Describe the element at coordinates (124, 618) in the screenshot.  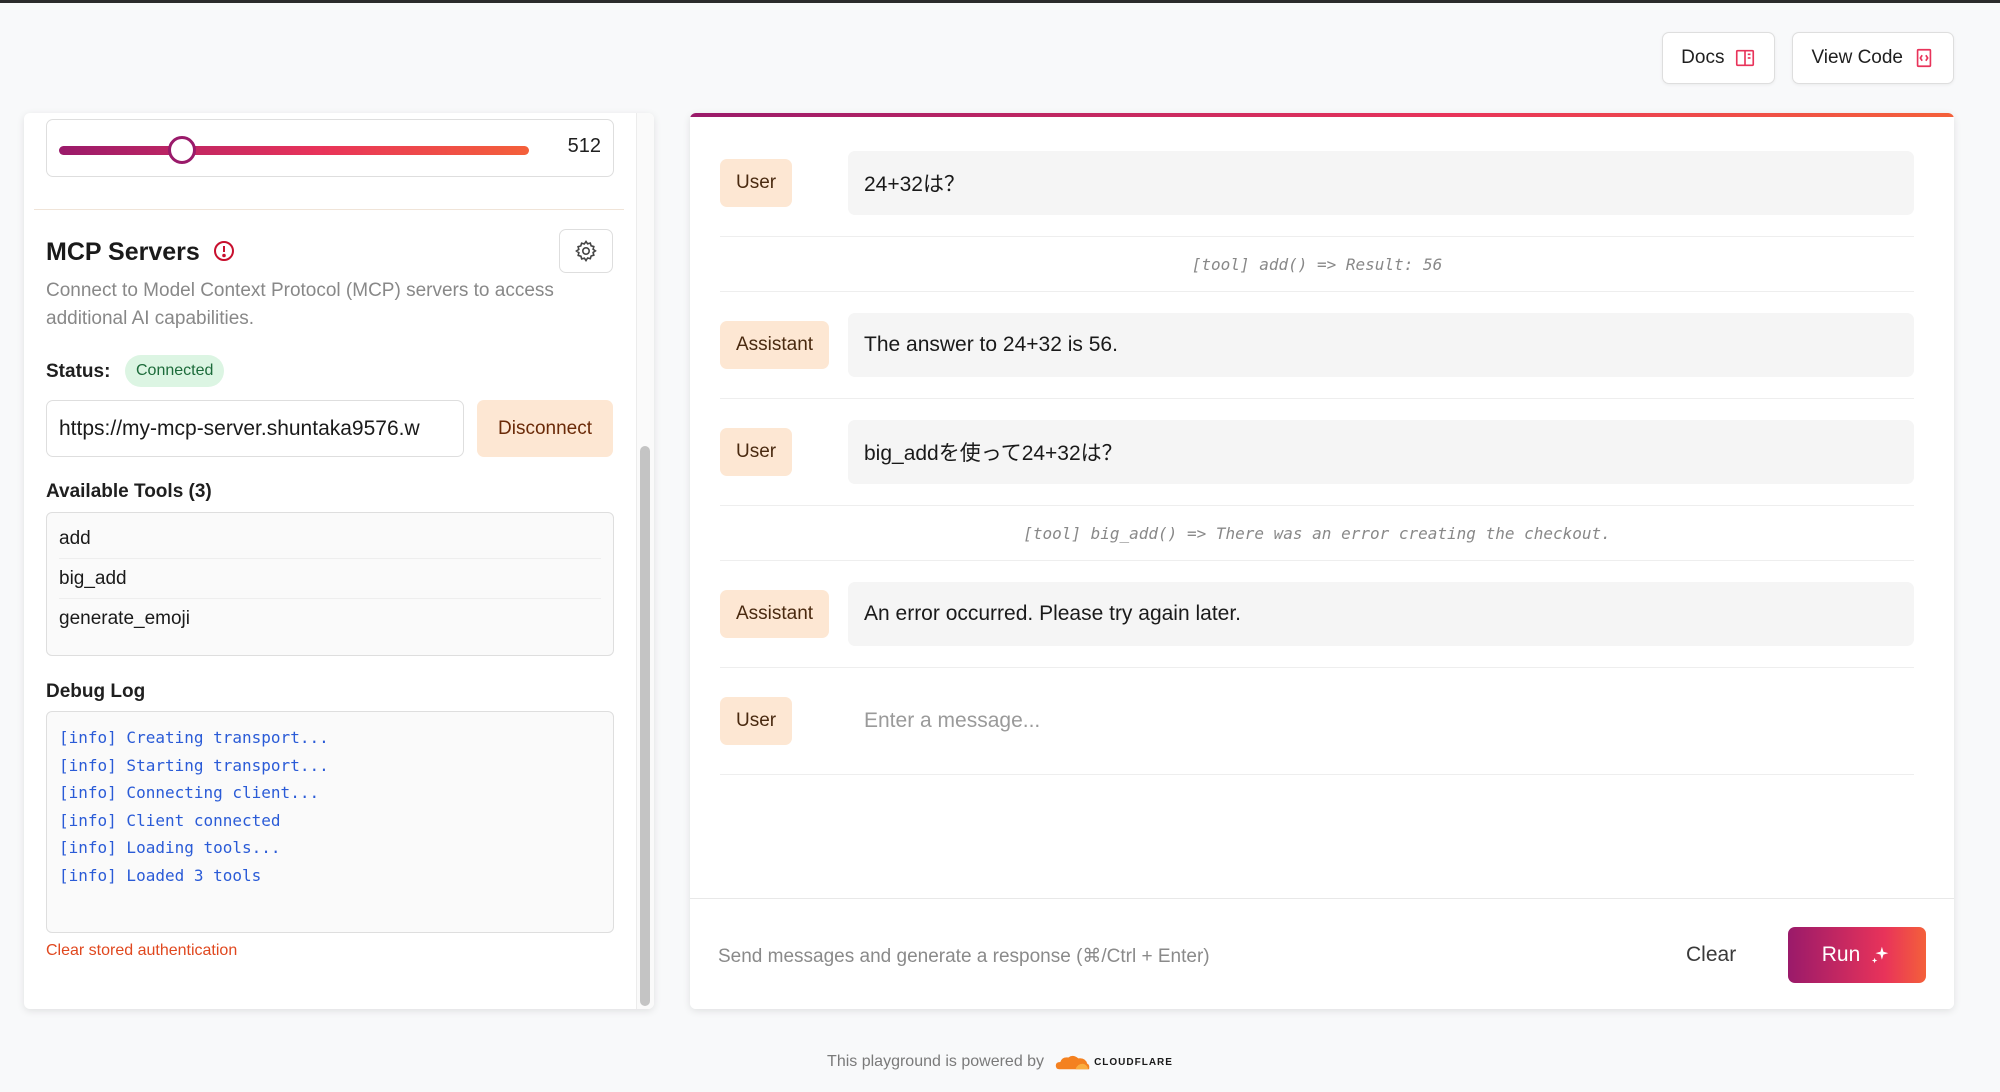
I see `tool-item: generate_emoji` at that location.